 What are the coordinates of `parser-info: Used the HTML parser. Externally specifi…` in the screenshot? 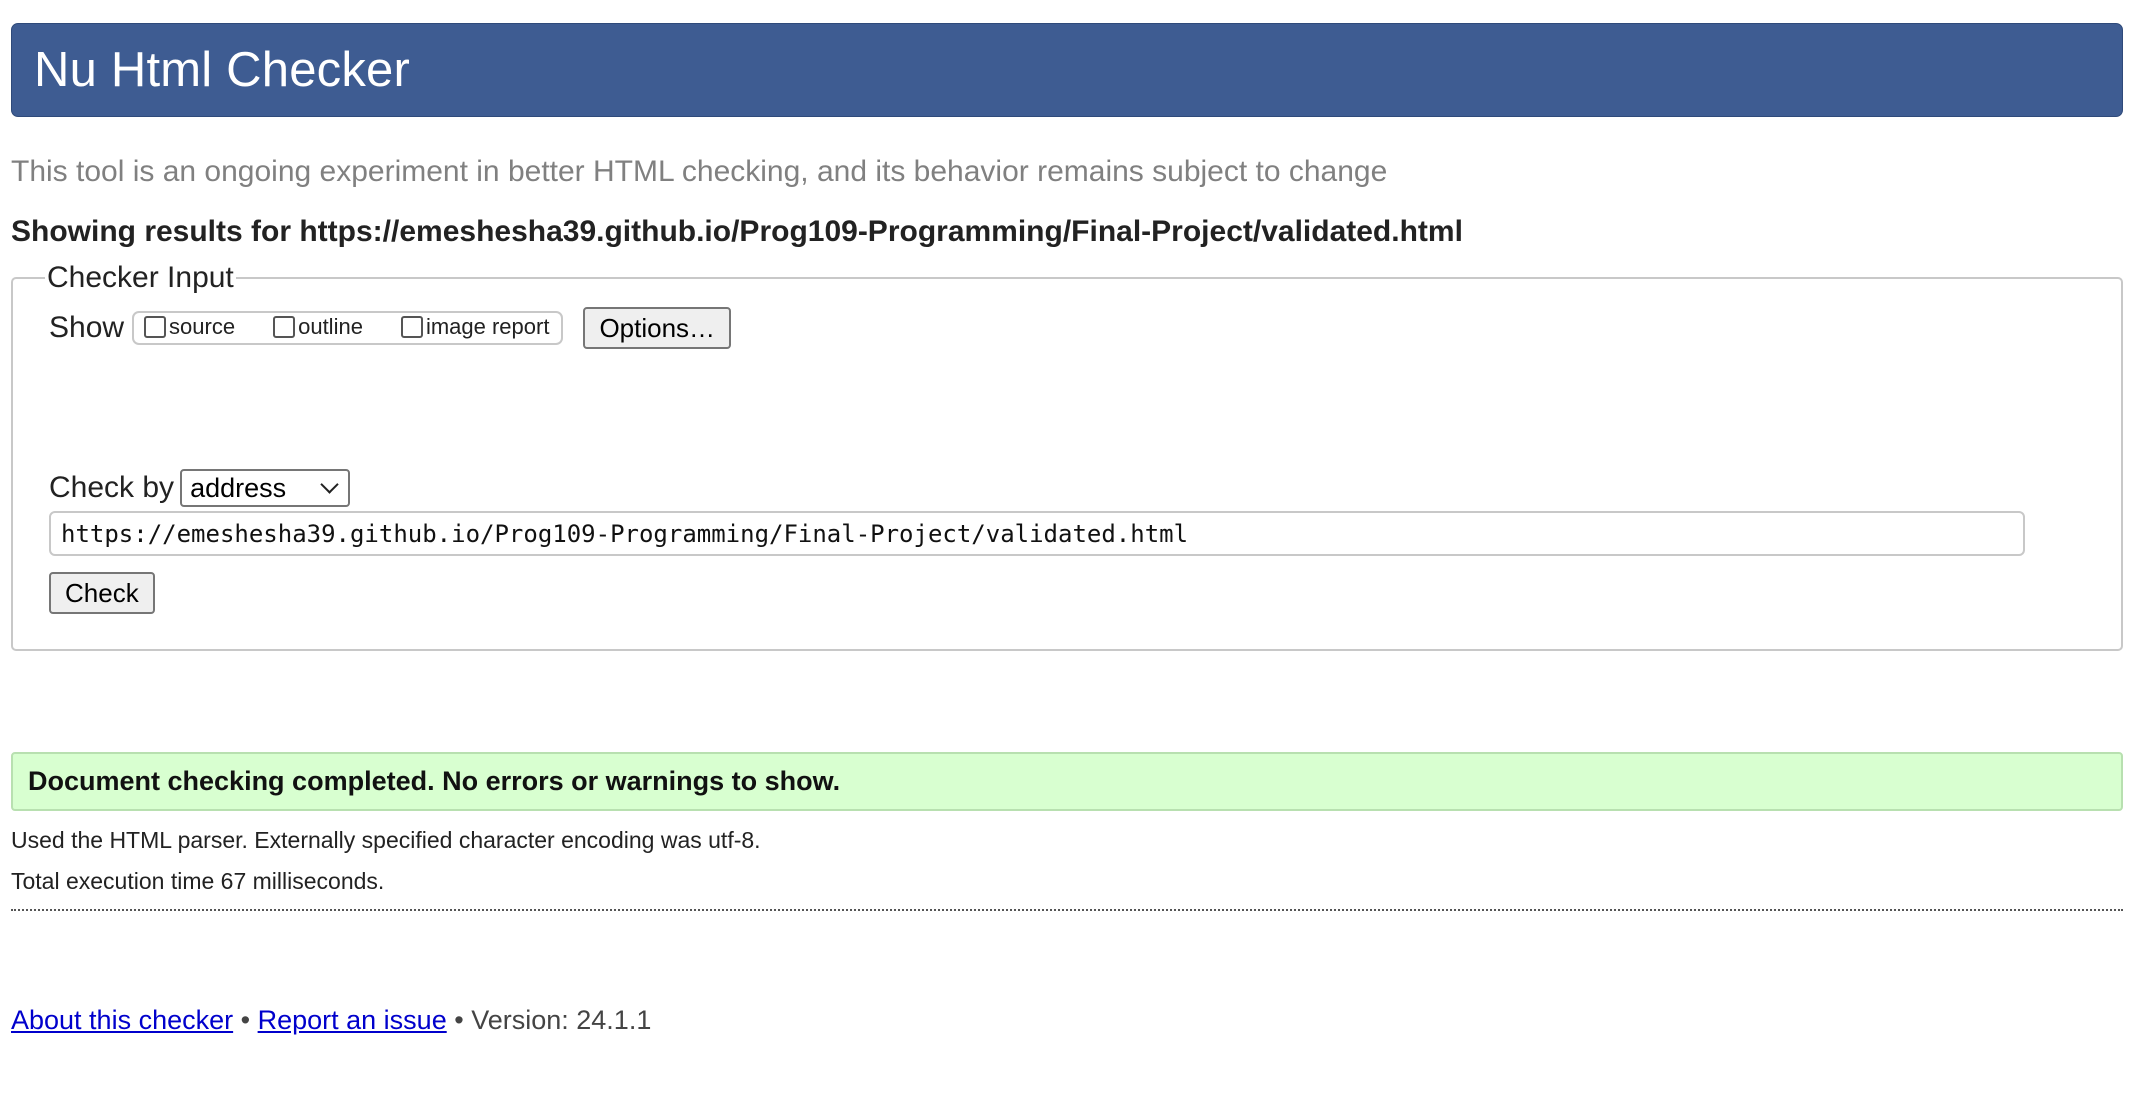 It's located at (386, 840).